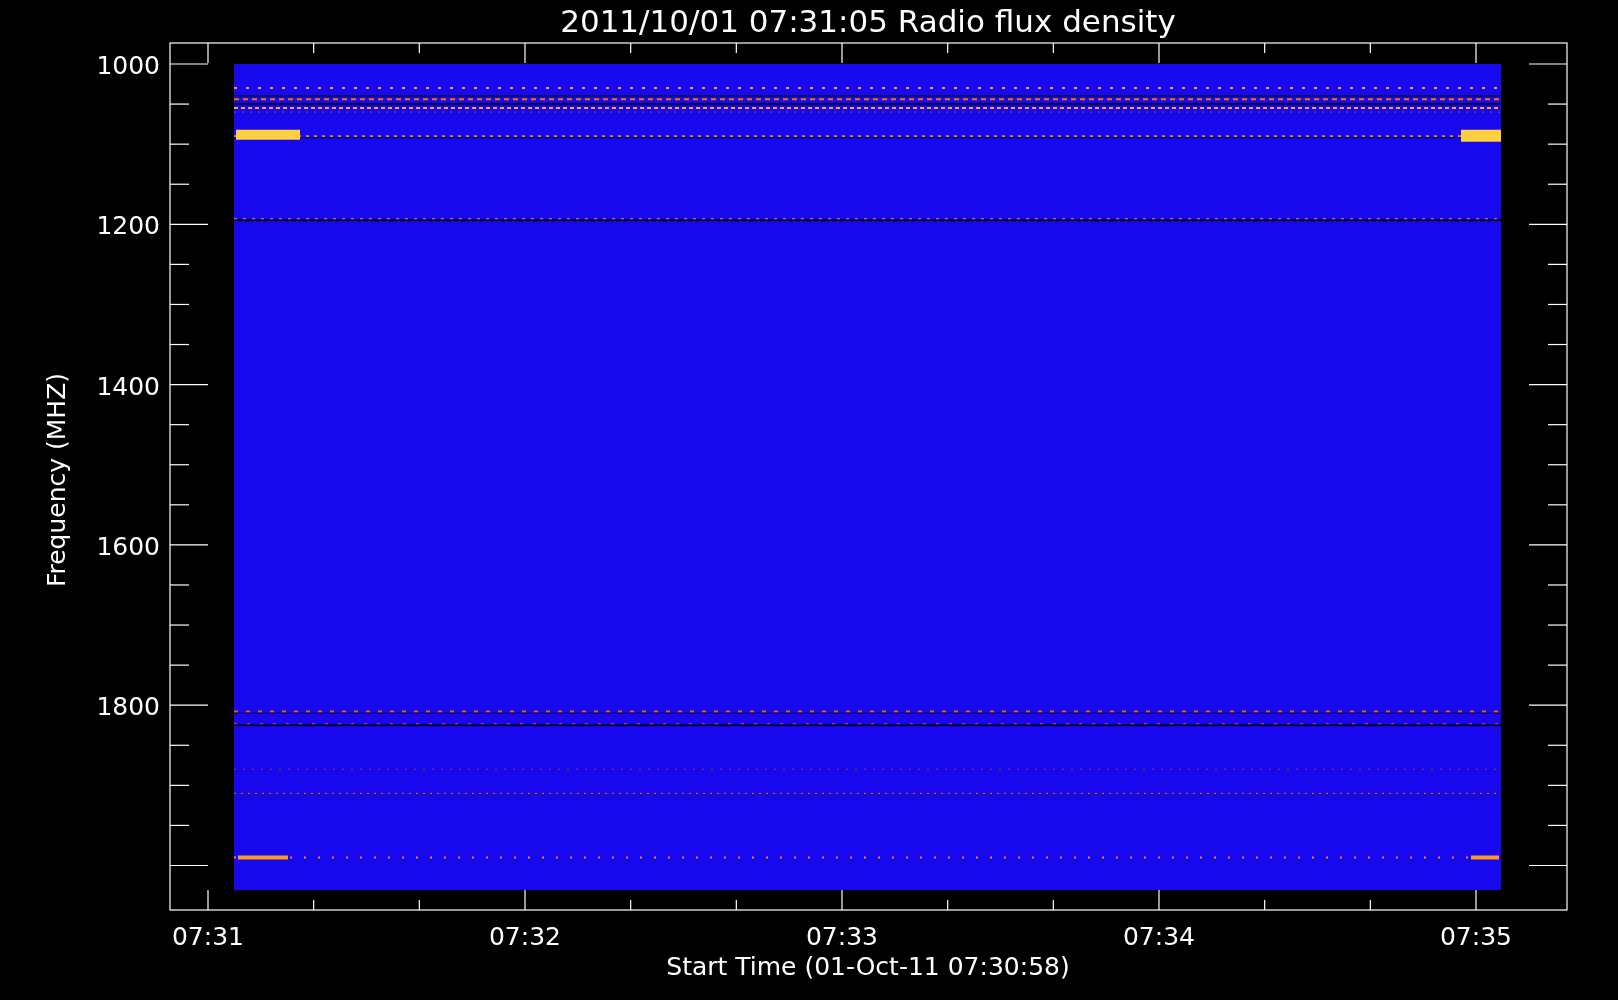  What do you see at coordinates (868, 966) in the screenshot?
I see `x-axis-label: Start Time (01-Oct-11 07:30:58)` at bounding box center [868, 966].